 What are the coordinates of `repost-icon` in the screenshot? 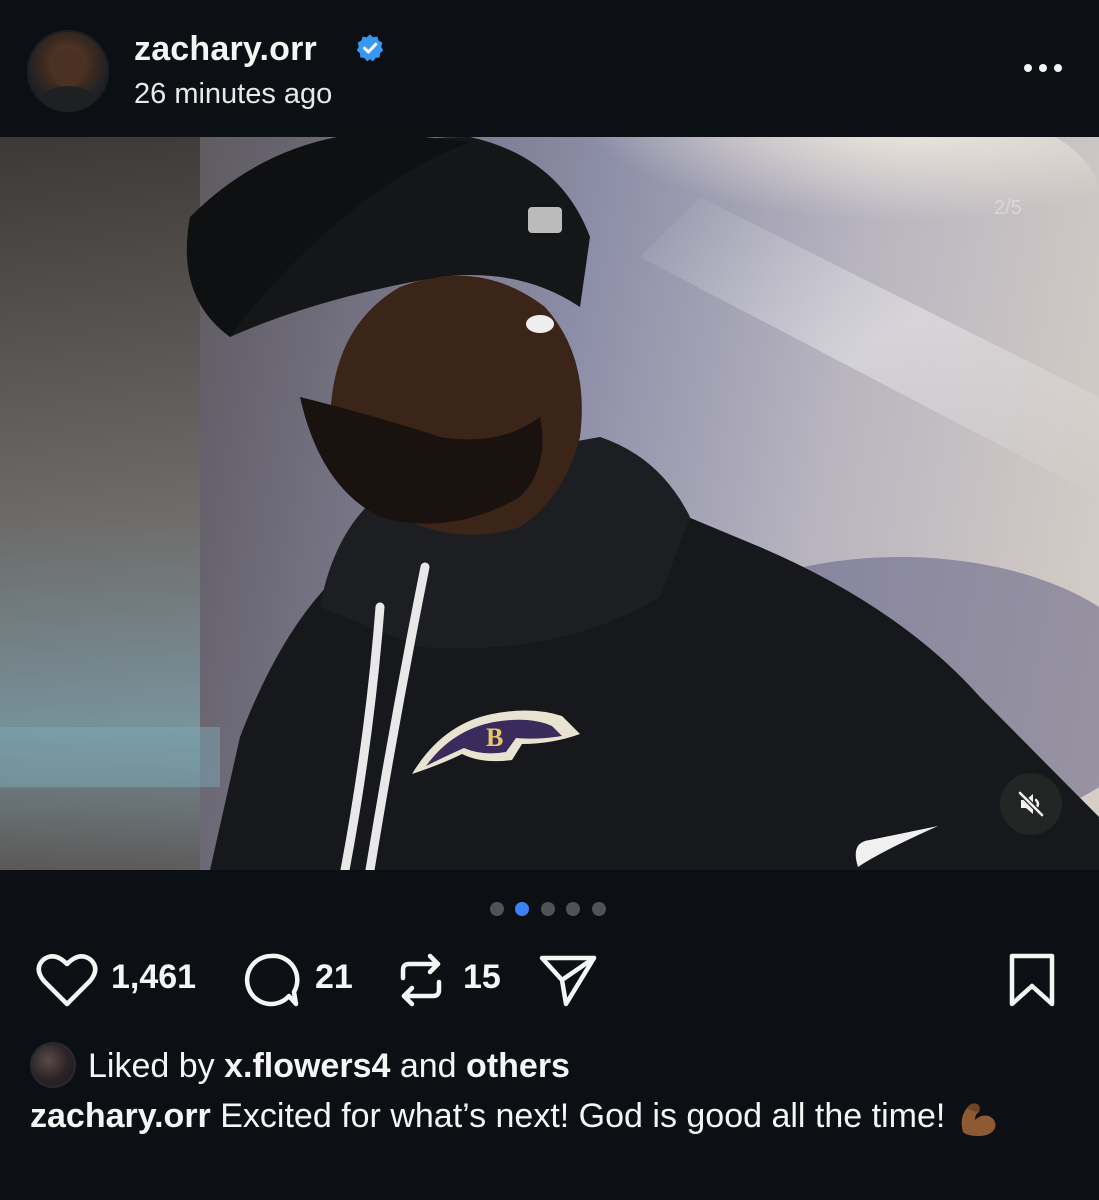 It's located at (421, 980).